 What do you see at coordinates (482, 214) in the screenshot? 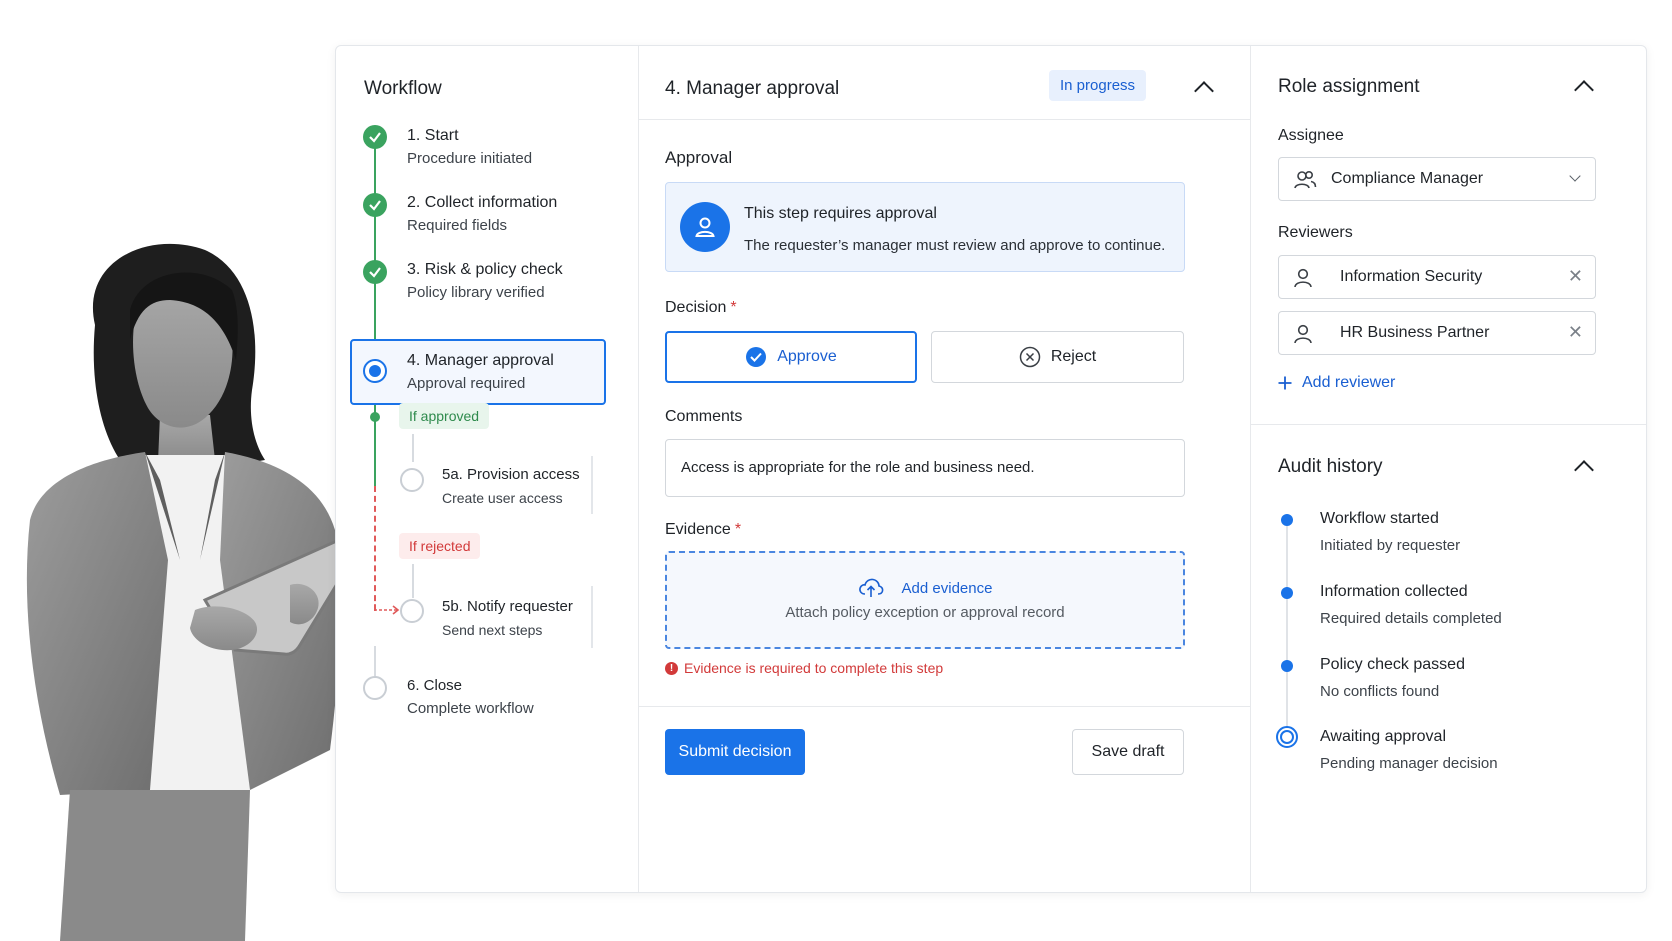
I see `workflow-step-2: 2. Collect information Required fields` at bounding box center [482, 214].